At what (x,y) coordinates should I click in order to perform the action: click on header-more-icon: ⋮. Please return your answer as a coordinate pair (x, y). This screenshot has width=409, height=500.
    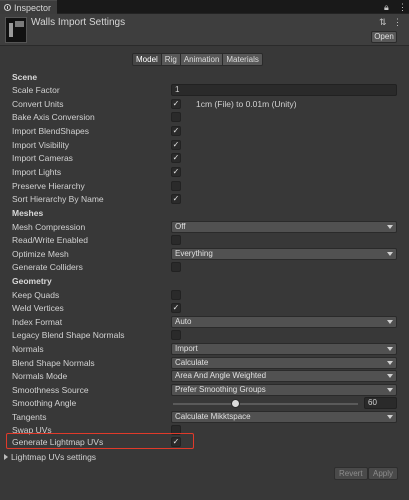
    Looking at the image, I should click on (397, 22).